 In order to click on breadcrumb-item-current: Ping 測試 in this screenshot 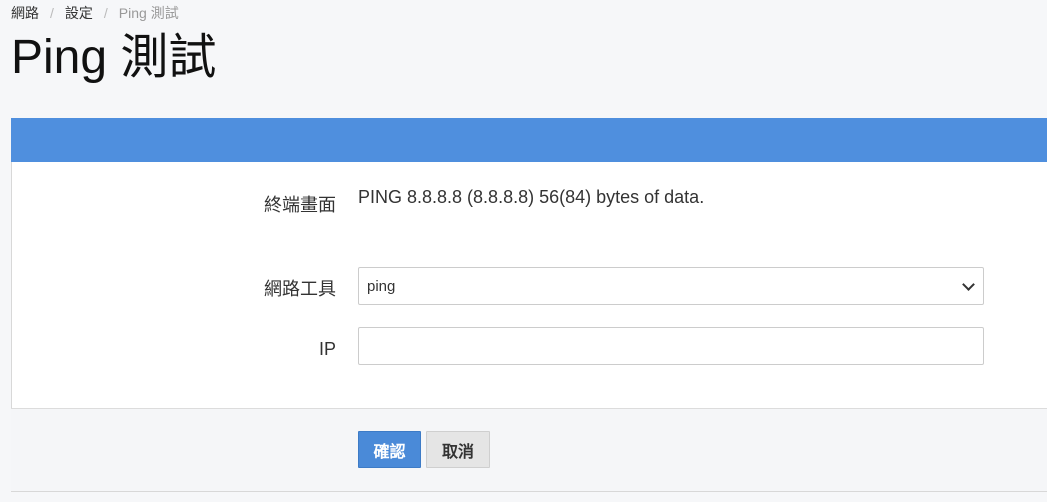, I will do `click(148, 13)`.